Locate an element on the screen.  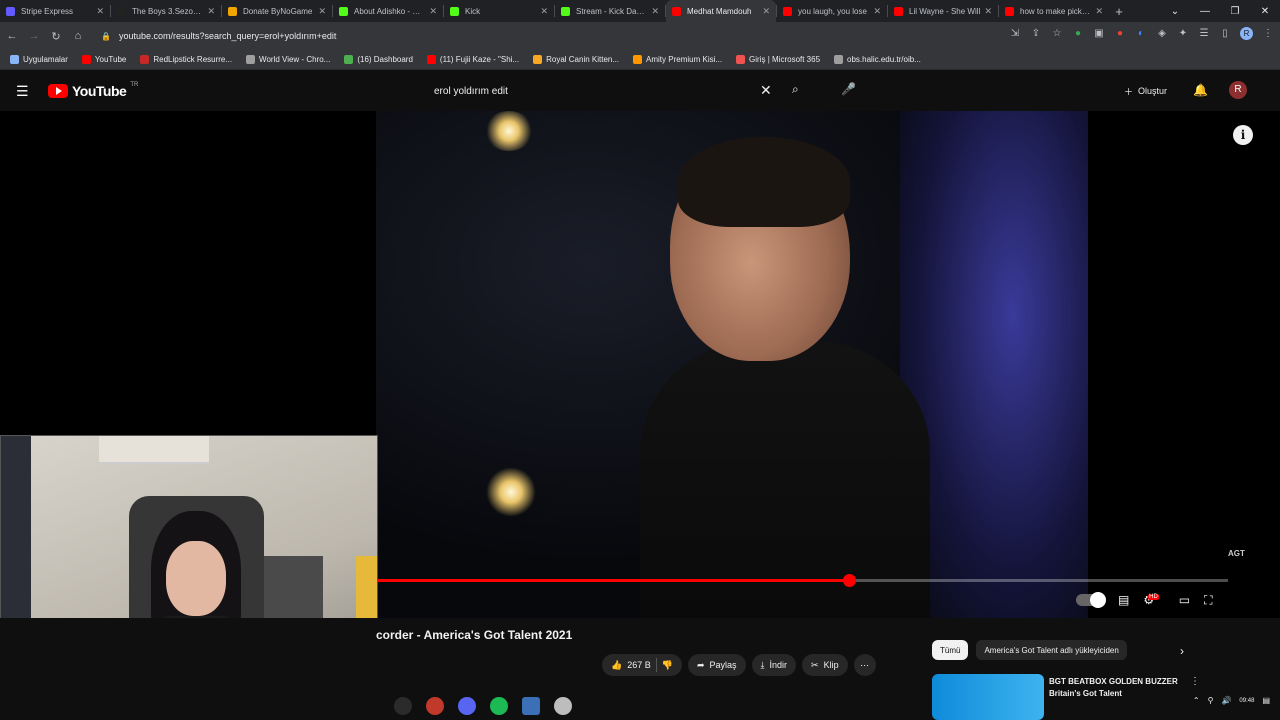
kebab-menu-icon: ⋮ is located at coordinates (1195, 681).